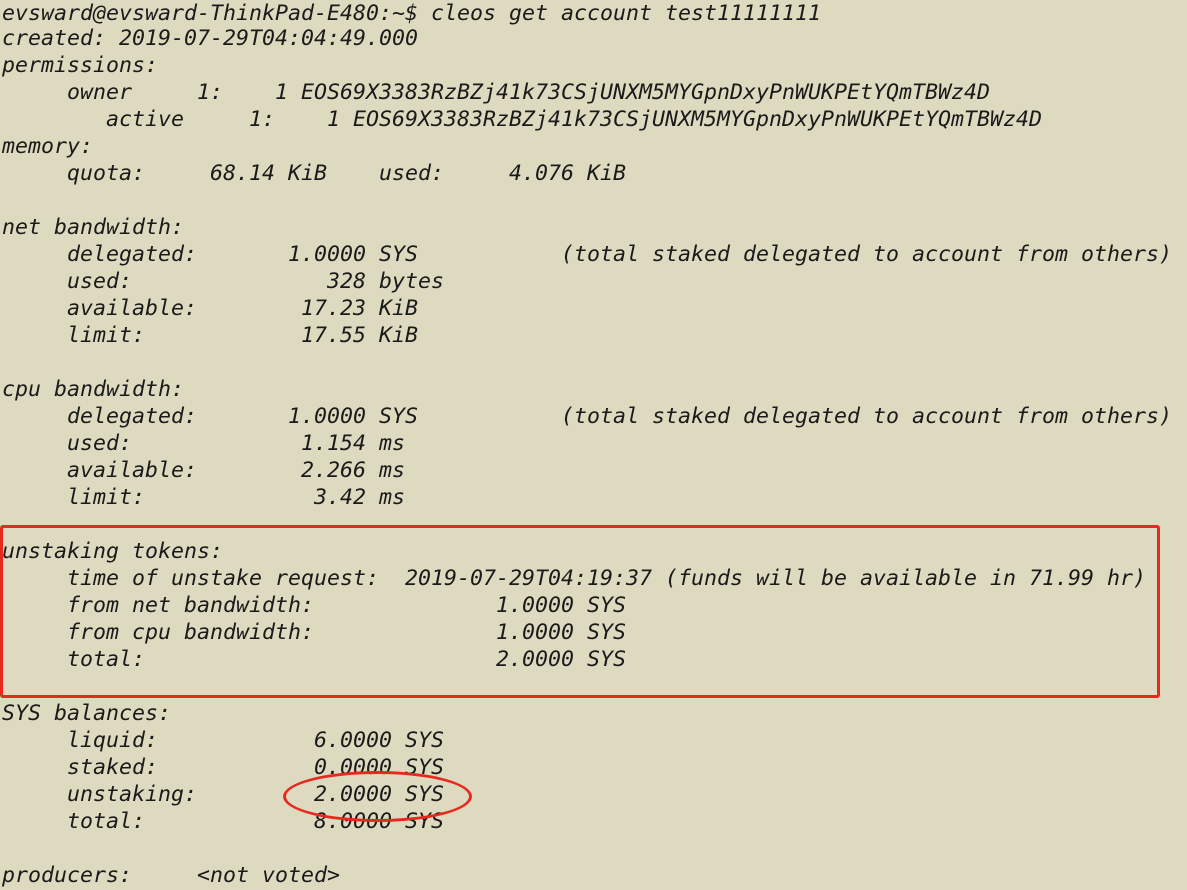  What do you see at coordinates (93, 389) in the screenshot?
I see `cpu-bandwidth-heading: cpu bandwidth:` at bounding box center [93, 389].